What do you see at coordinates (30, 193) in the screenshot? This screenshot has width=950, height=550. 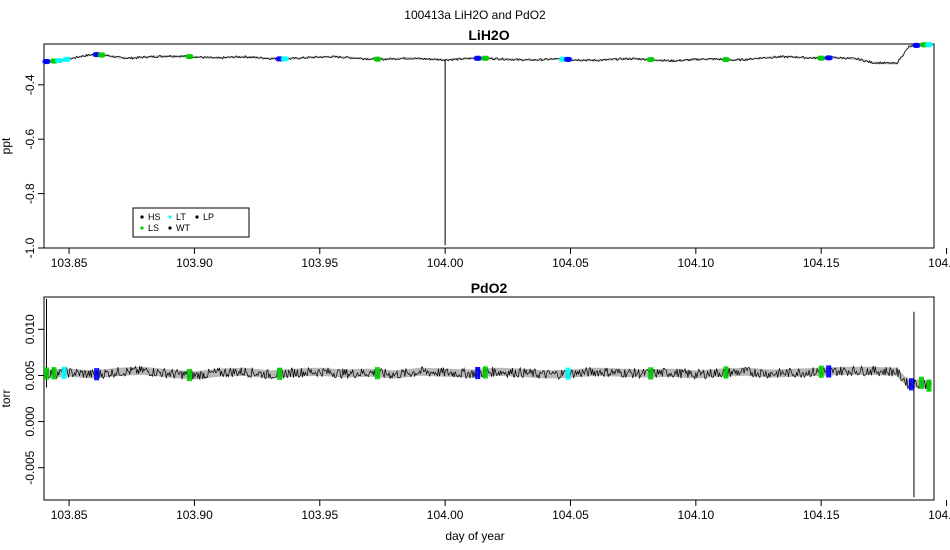 I see `y-tick-label: -0.8` at bounding box center [30, 193].